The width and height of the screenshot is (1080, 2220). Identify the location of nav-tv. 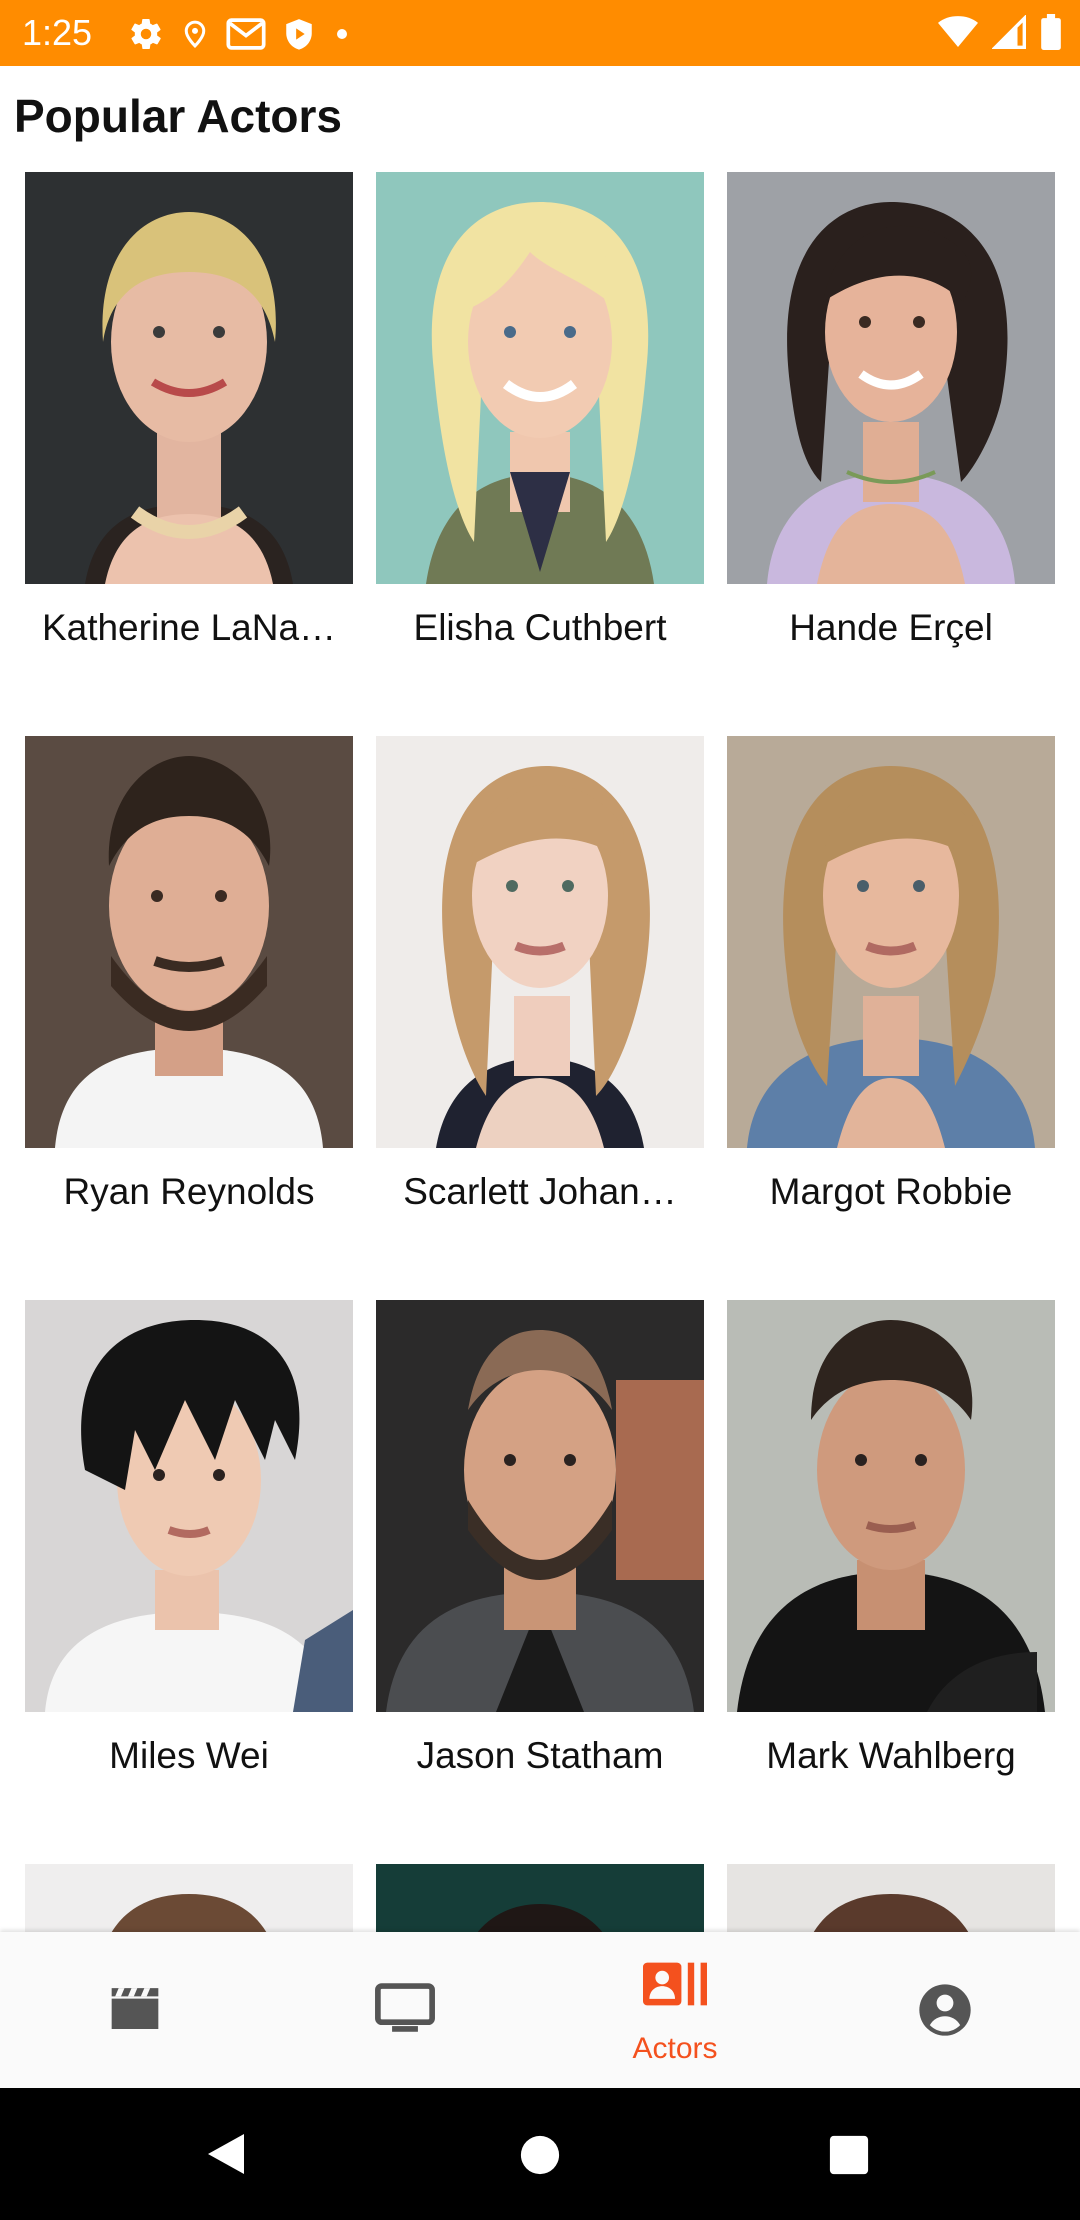
(405, 2010).